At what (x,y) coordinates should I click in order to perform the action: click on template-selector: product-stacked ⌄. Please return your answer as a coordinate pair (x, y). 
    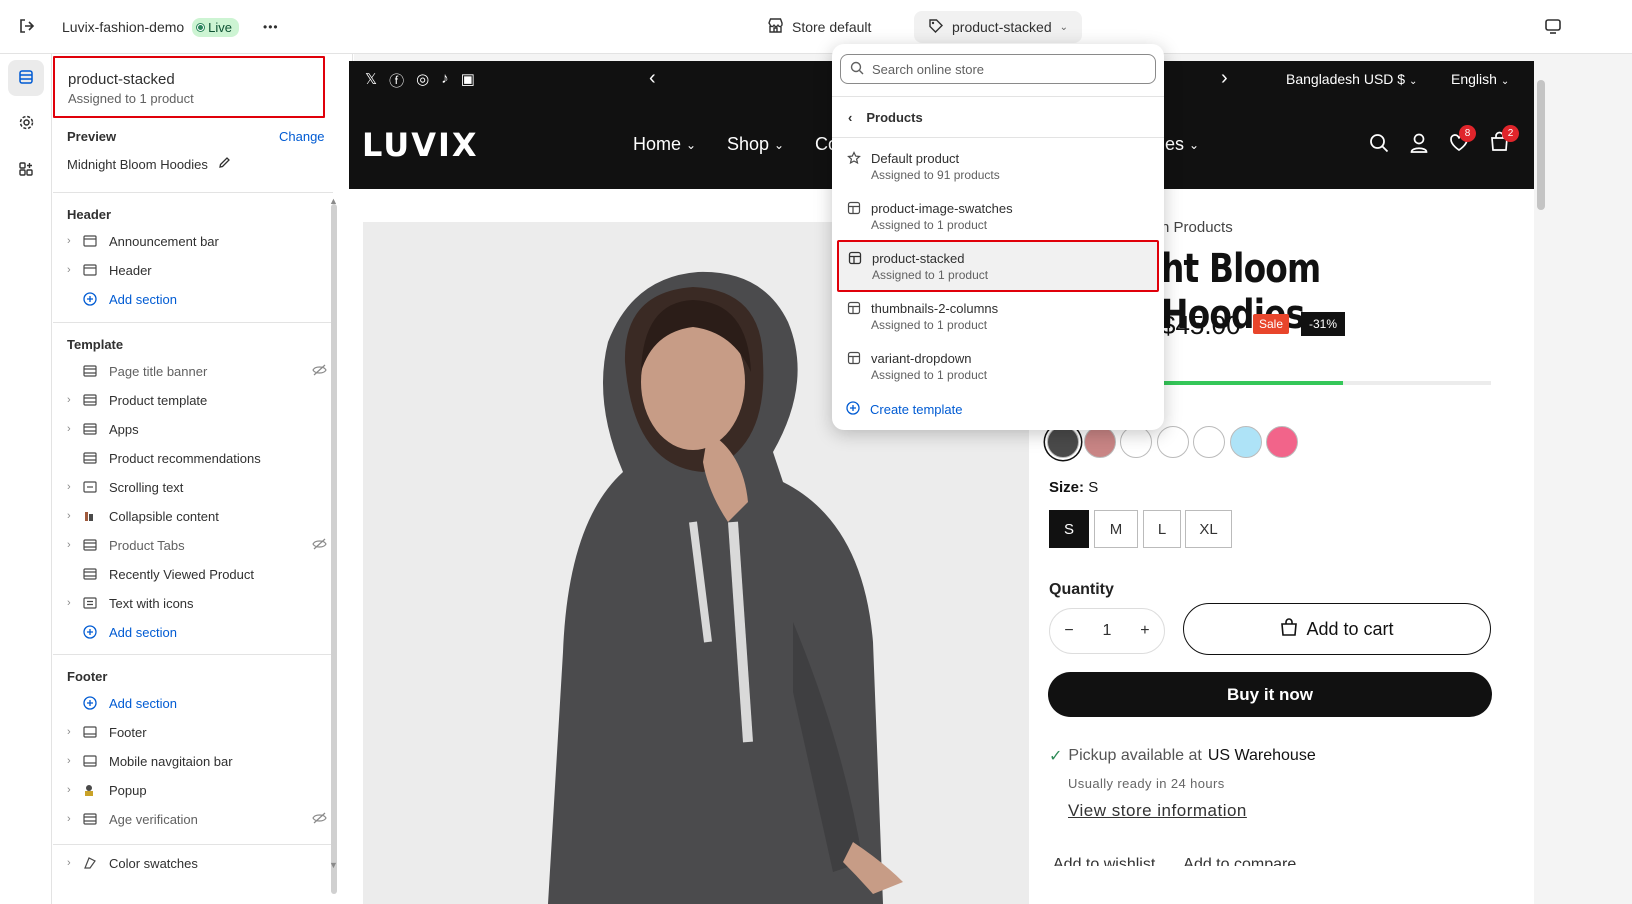
    Looking at the image, I should click on (998, 27).